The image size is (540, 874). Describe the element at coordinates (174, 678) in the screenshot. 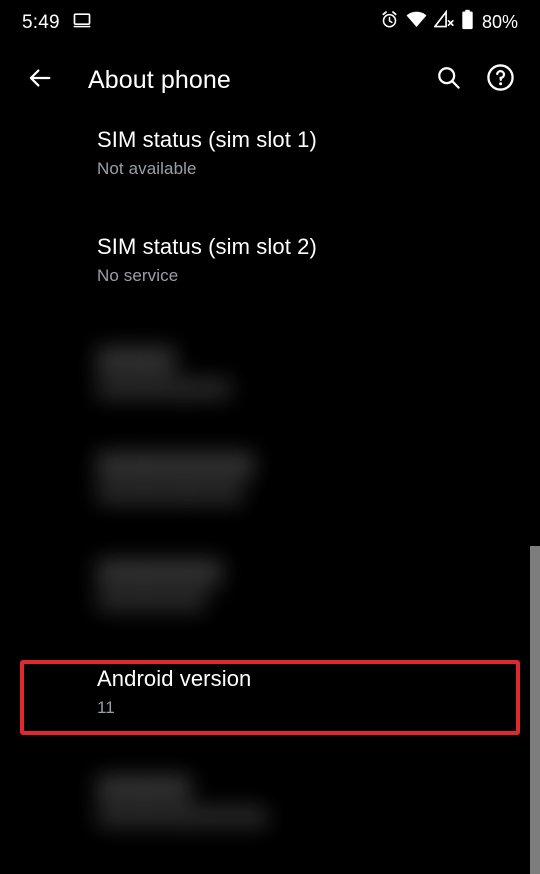

I see `list-item-title: Android version` at that location.